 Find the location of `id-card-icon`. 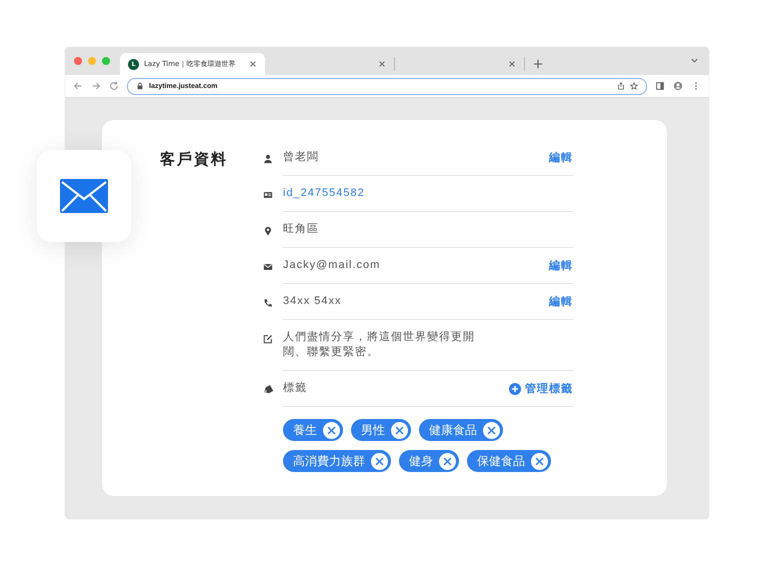

id-card-icon is located at coordinates (268, 195).